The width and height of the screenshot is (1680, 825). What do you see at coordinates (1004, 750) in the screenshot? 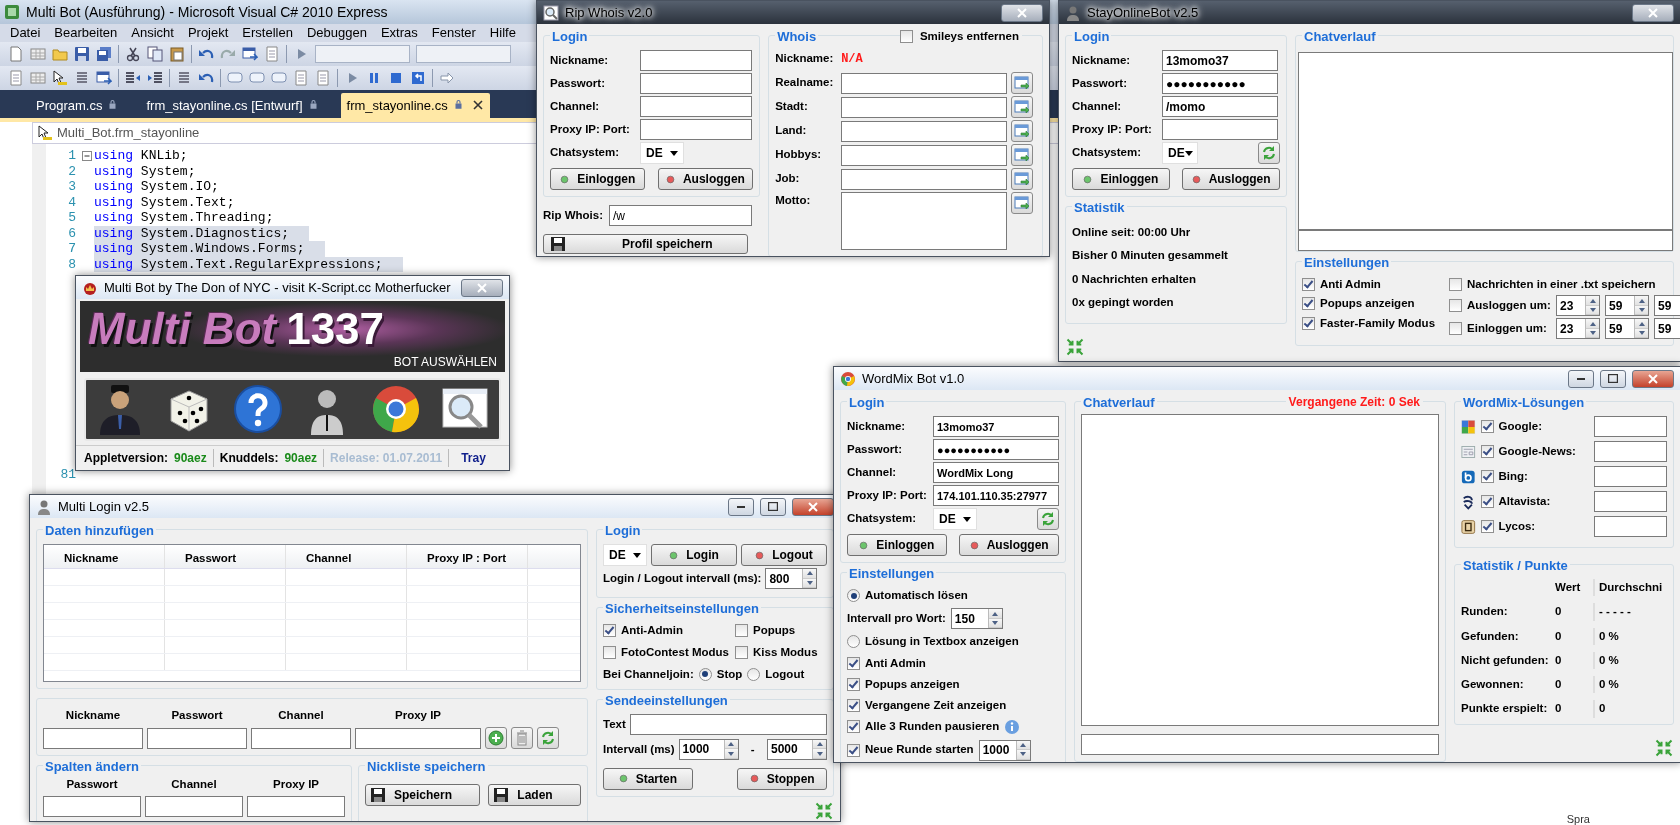
I see `spin-field: 1000` at bounding box center [1004, 750].